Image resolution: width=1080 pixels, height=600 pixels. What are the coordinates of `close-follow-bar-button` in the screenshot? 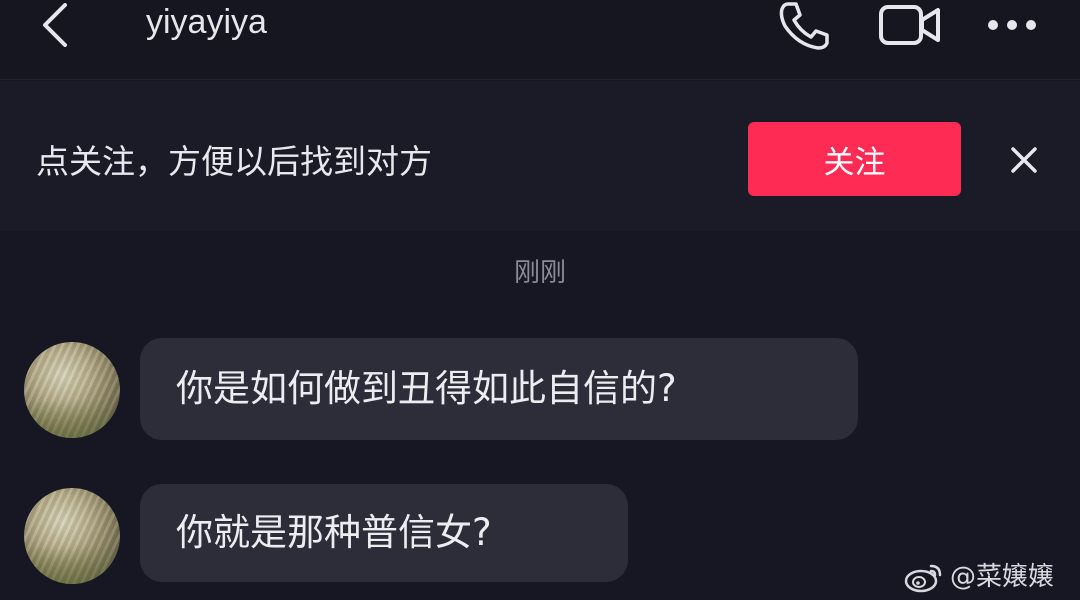 It's located at (1024, 160).